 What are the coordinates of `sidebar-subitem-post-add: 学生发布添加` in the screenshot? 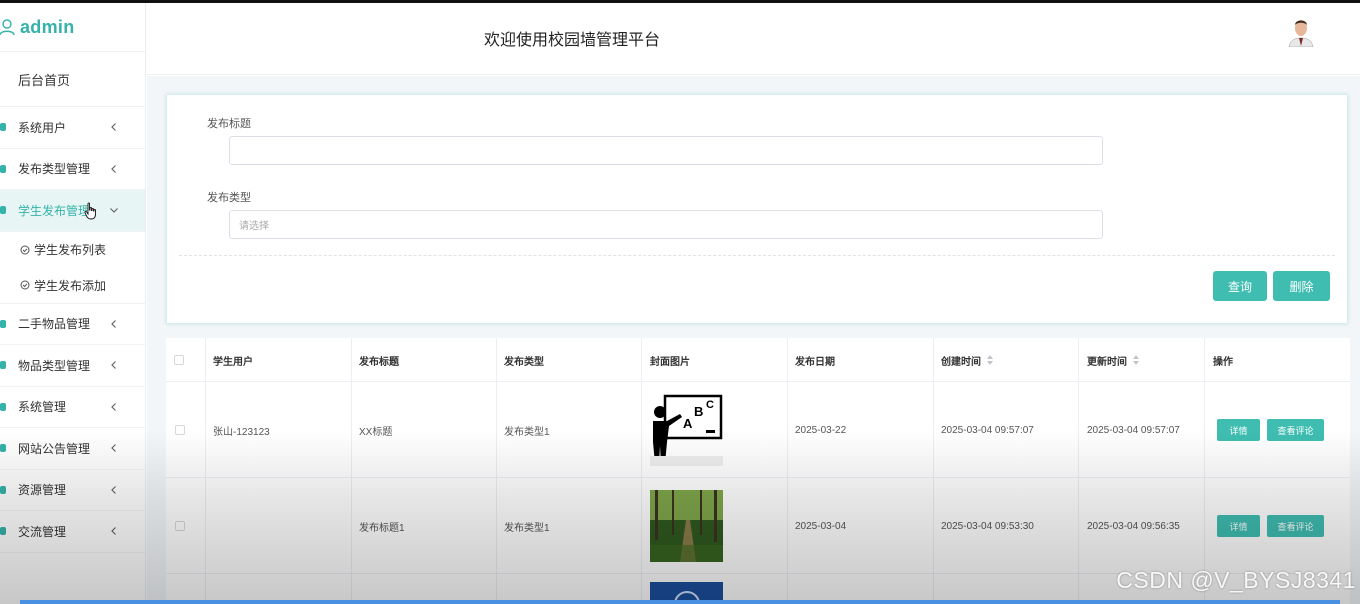 It's located at (72, 285).